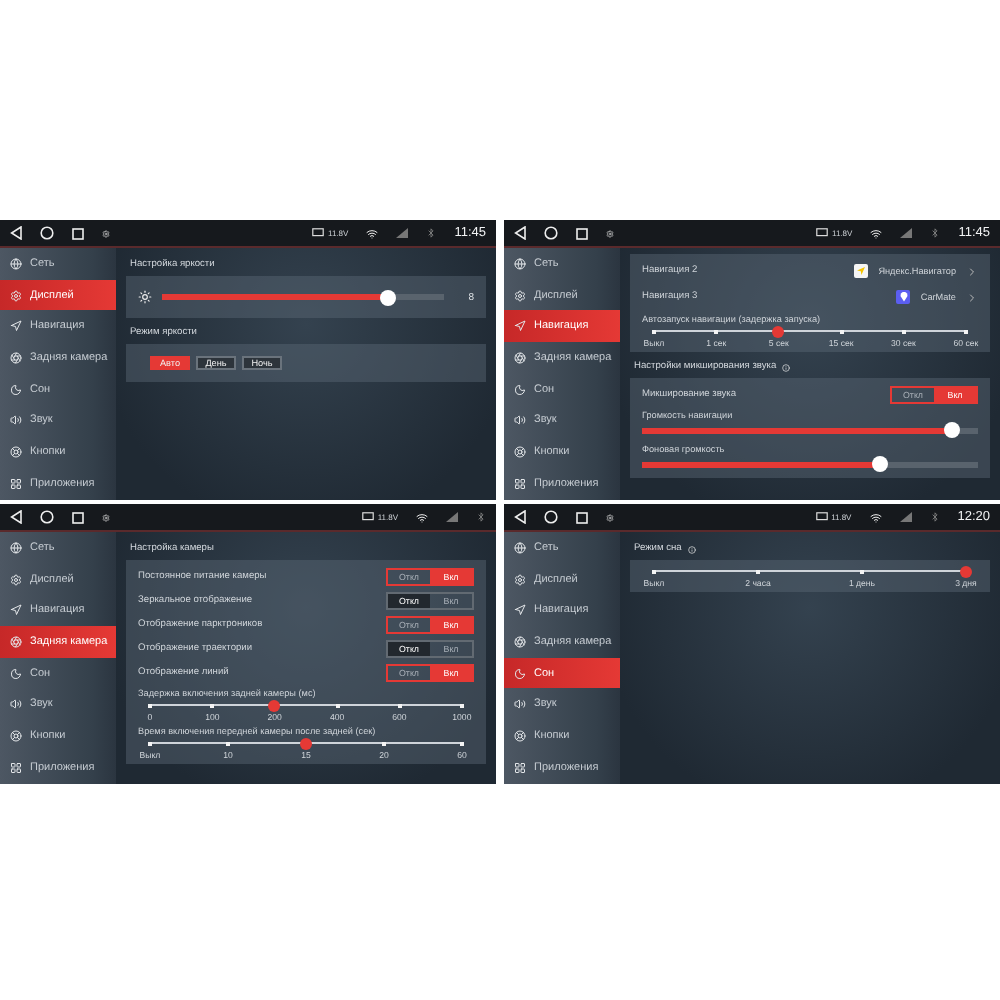  I want to click on brightness-icon, so click(145, 297).